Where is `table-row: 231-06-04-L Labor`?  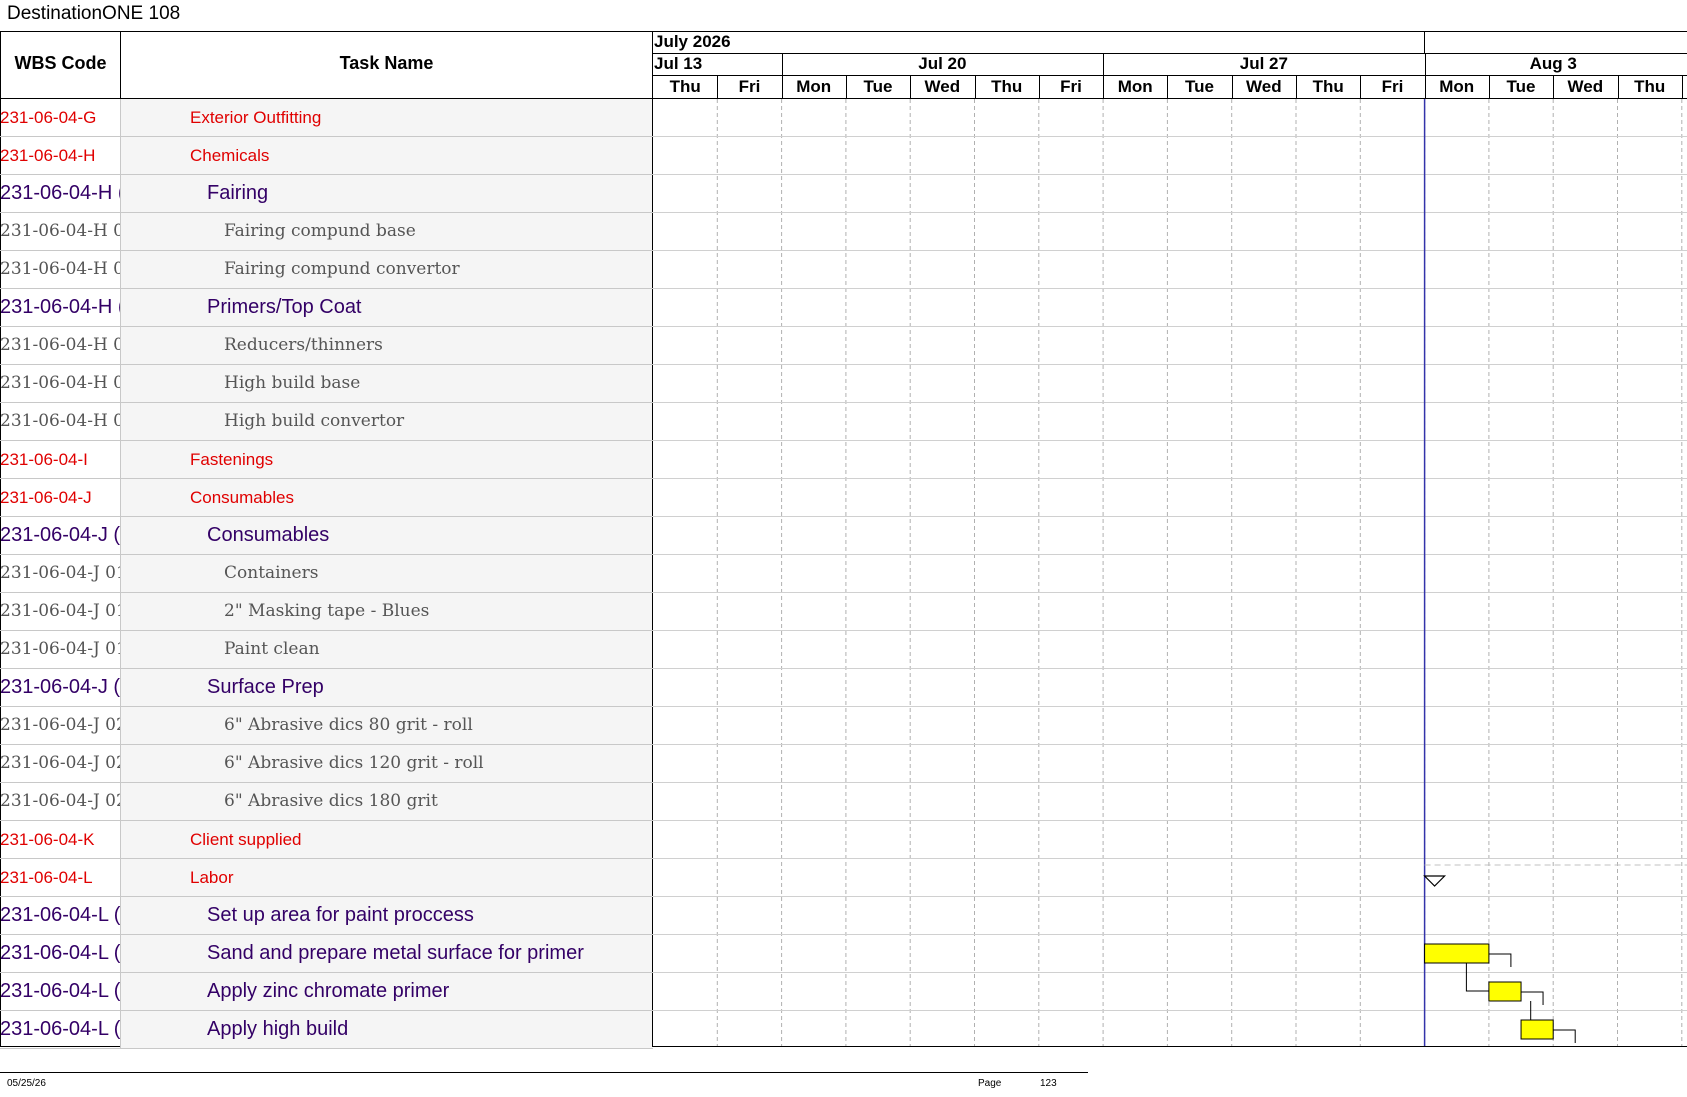
table-row: 231-06-04-L Labor is located at coordinates (326, 878).